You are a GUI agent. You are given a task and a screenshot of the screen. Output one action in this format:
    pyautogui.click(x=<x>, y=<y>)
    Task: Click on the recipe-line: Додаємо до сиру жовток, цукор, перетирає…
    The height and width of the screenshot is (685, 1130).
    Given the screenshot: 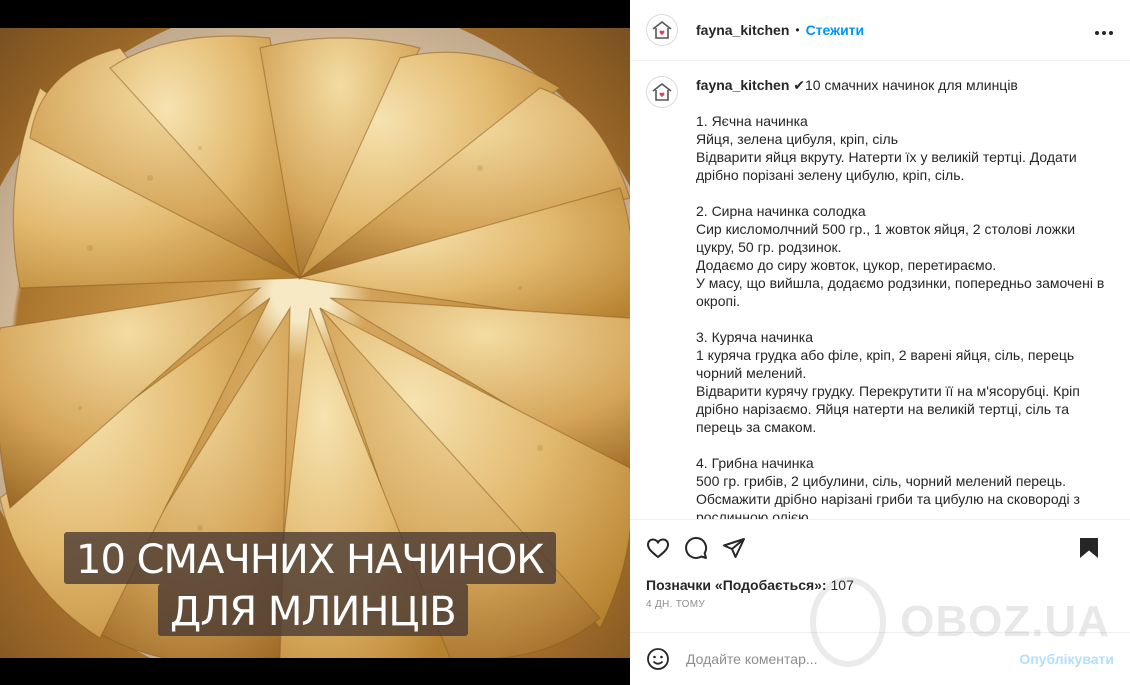 What is the action you would take?
    pyautogui.click(x=846, y=265)
    